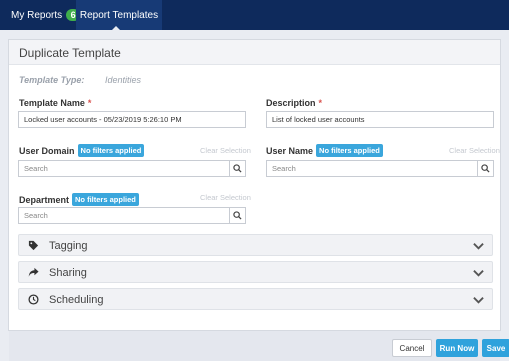 The width and height of the screenshot is (509, 361). What do you see at coordinates (47, 150) in the screenshot?
I see `user-domain-label-text: User Domain` at bounding box center [47, 150].